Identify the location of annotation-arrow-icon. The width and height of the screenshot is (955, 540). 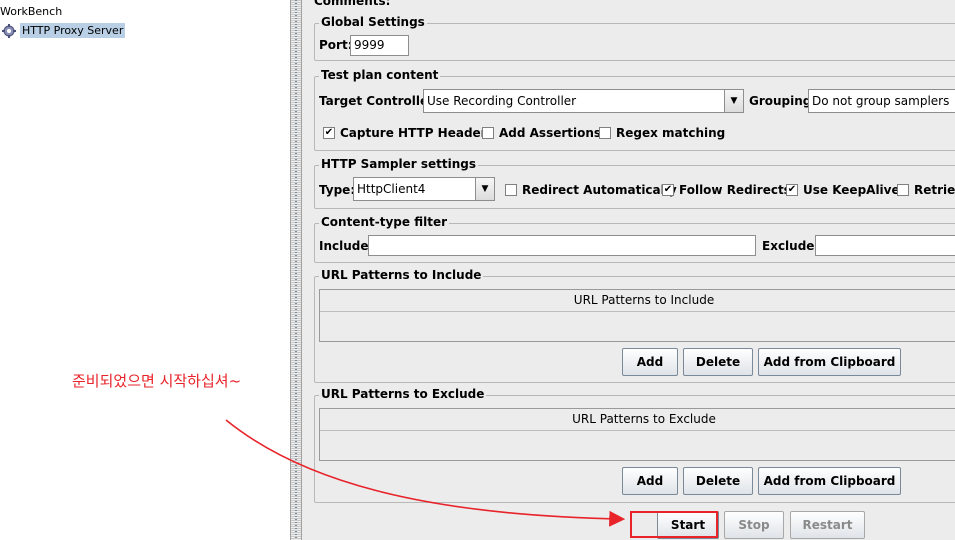
(425, 473).